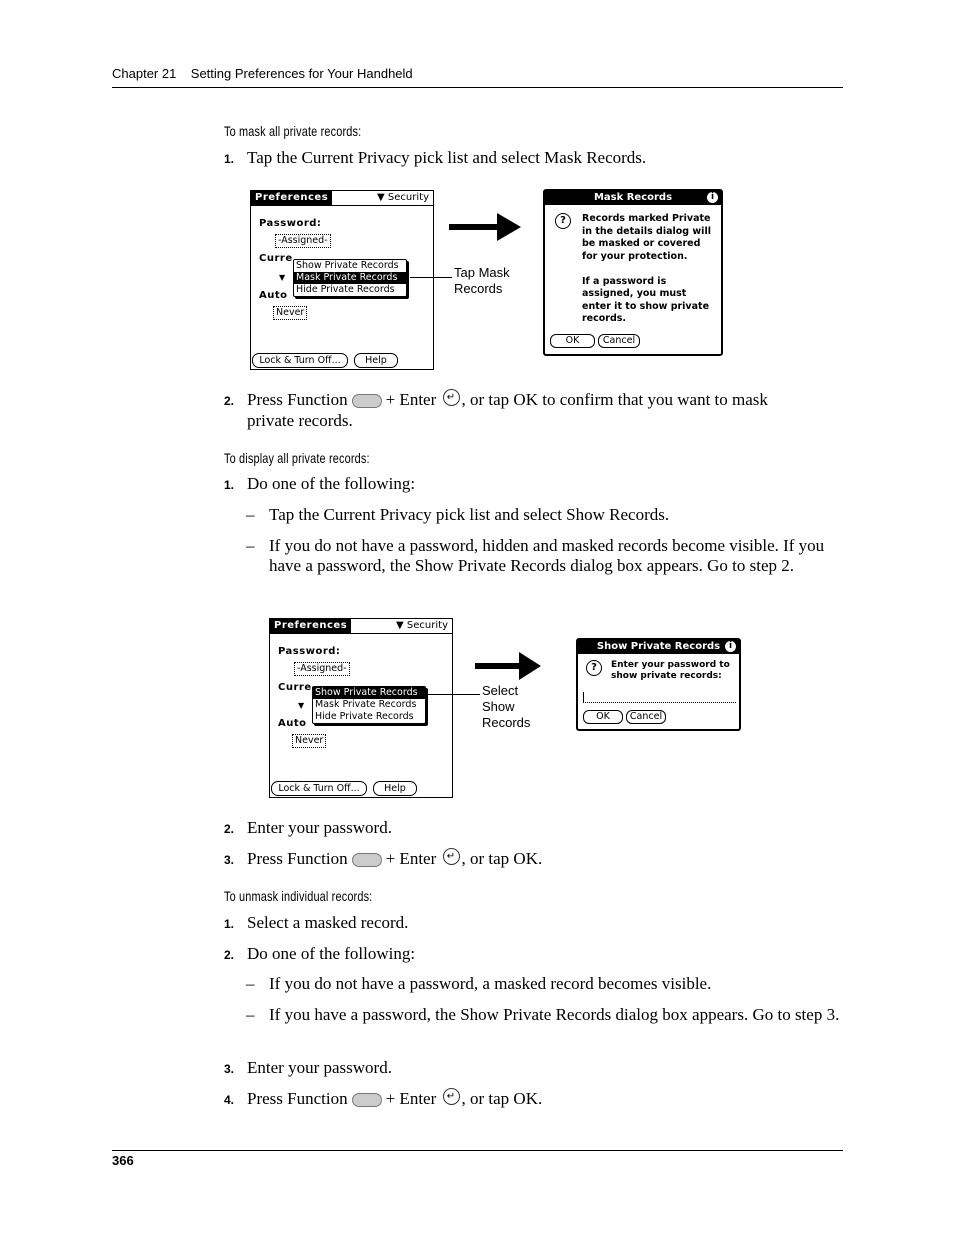 The width and height of the screenshot is (954, 1235). I want to click on dialog-title: Show Private Records, so click(658, 647).